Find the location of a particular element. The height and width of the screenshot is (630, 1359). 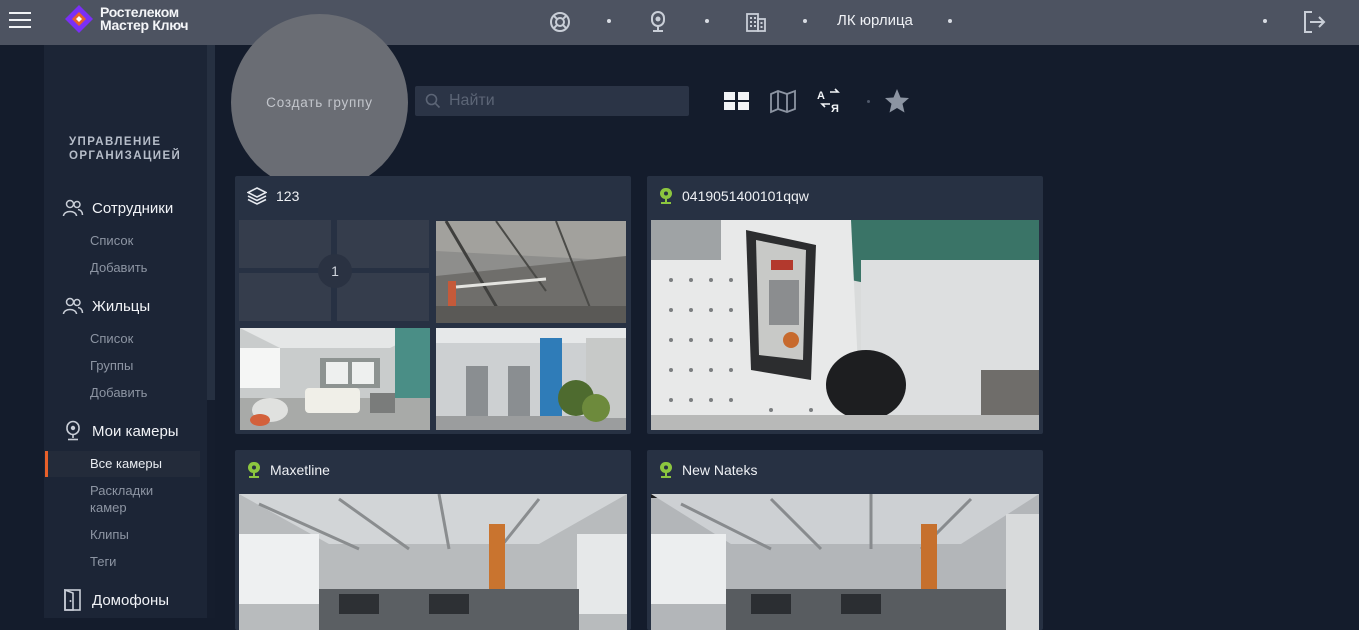

card-header: 123 is located at coordinates (273, 196).